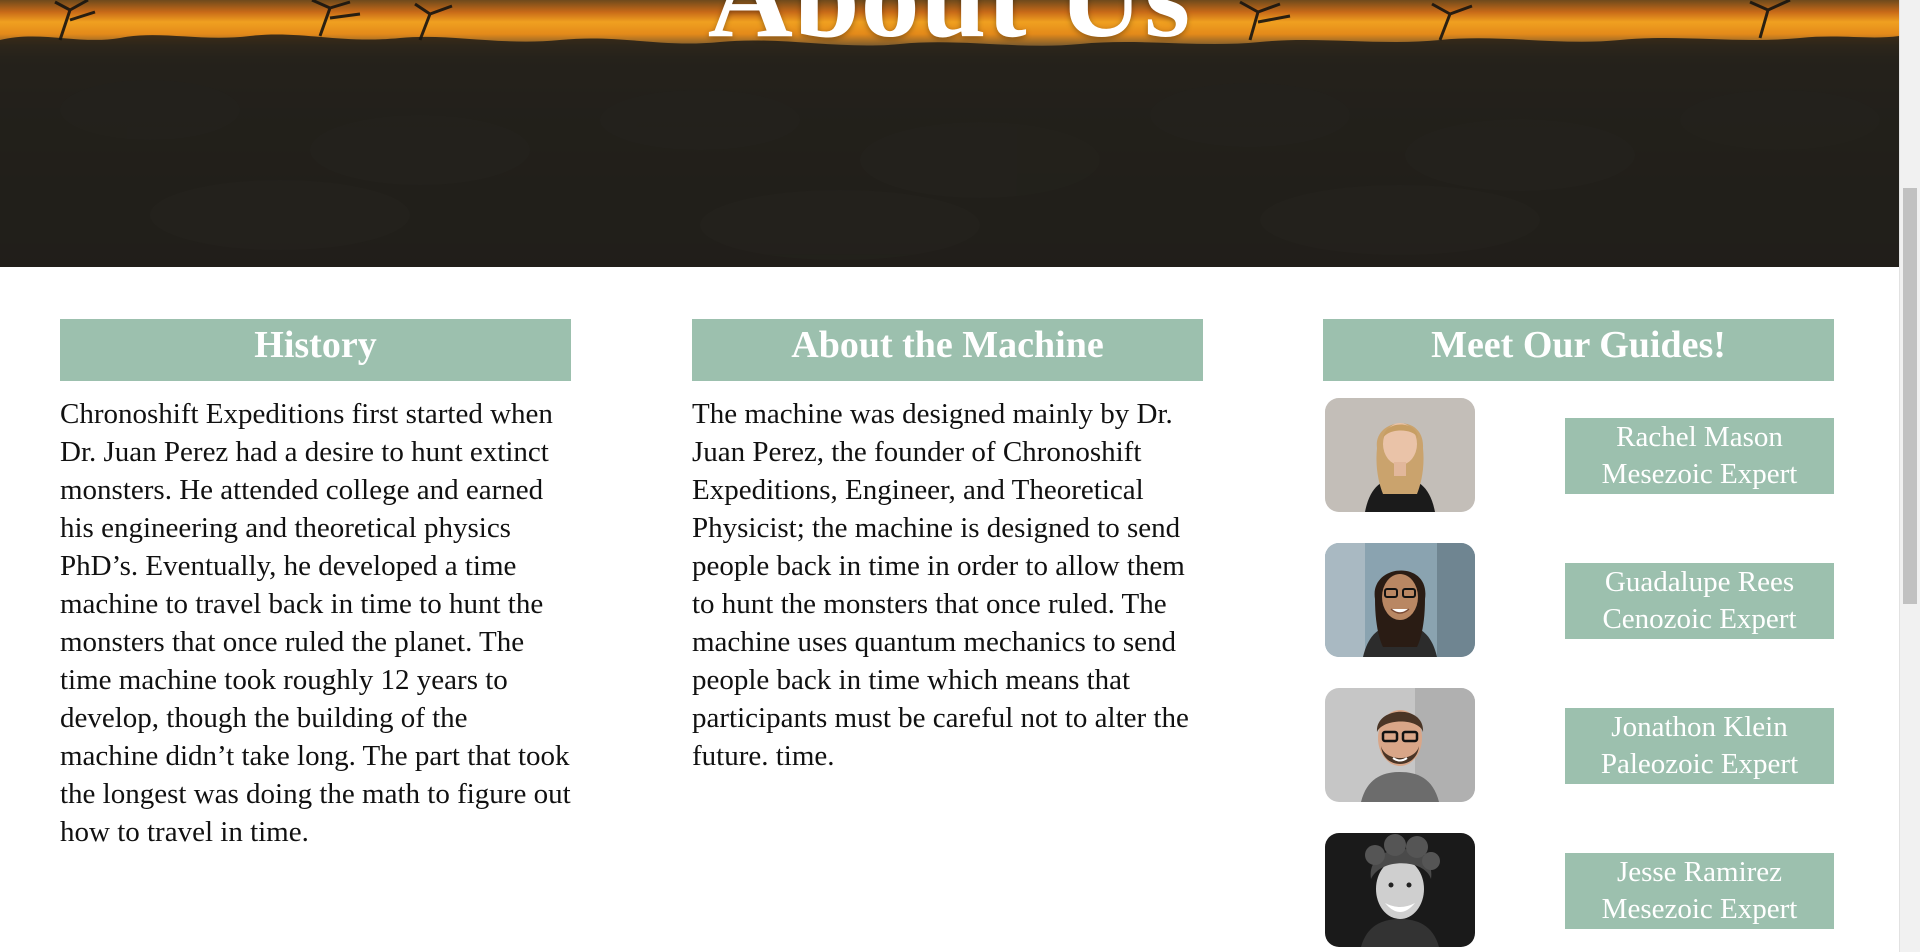 The width and height of the screenshot is (1920, 952). Describe the element at coordinates (1699, 891) in the screenshot. I see `guide-badge: Jesse Ramirez Mesezoic Expert` at that location.